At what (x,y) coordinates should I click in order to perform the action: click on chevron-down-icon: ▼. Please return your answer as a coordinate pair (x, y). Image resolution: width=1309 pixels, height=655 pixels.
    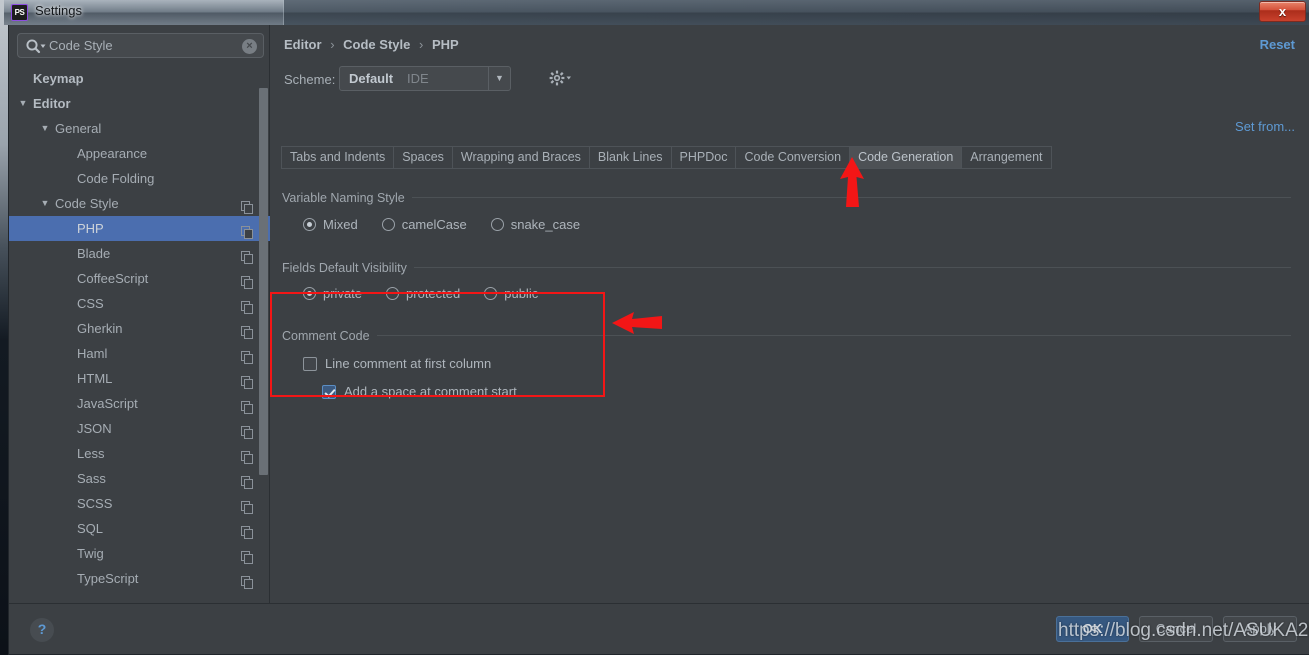
    Looking at the image, I should click on (499, 78).